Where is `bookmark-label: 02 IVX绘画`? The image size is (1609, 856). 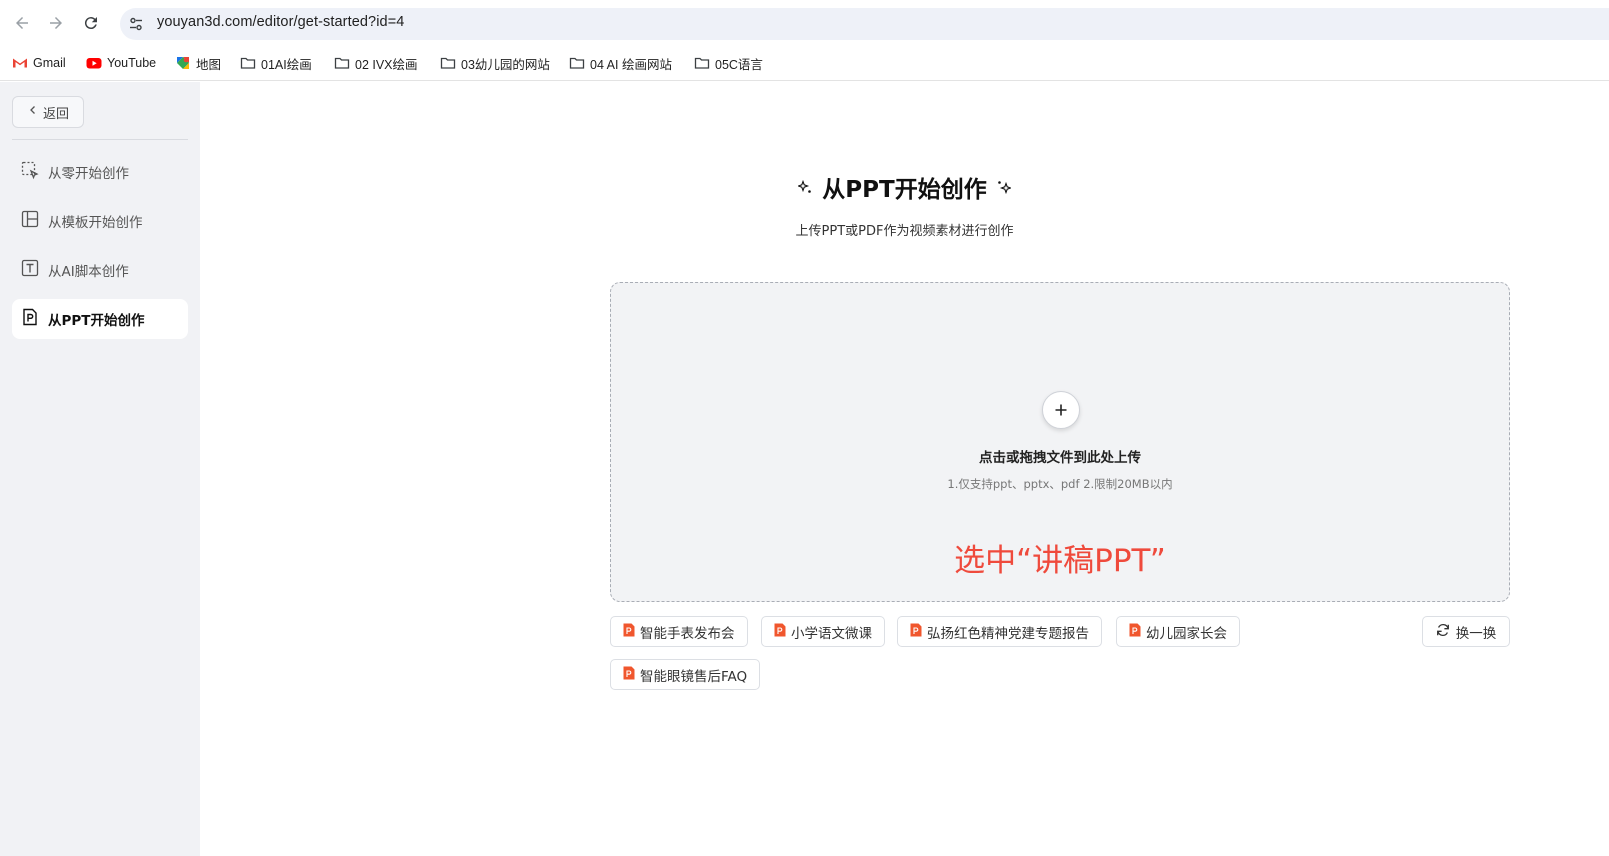 bookmark-label: 02 IVX绘画 is located at coordinates (386, 64).